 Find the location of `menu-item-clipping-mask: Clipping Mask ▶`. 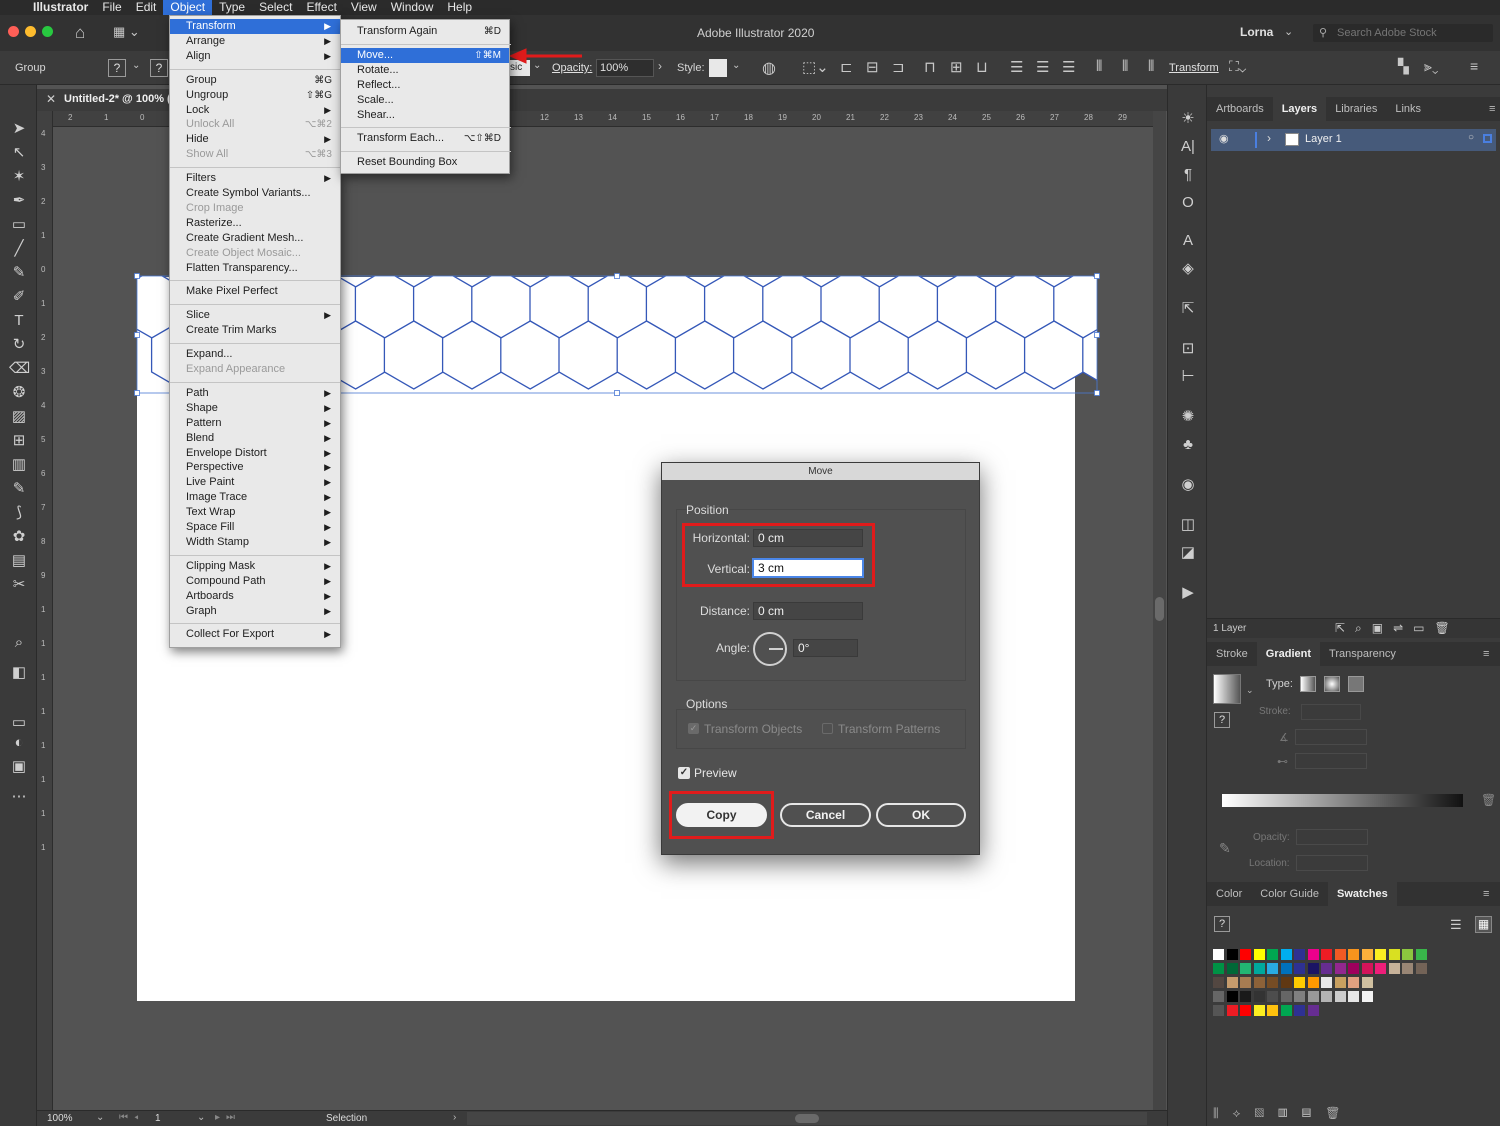

menu-item-clipping-mask: Clipping Mask ▶ is located at coordinates (255, 566).